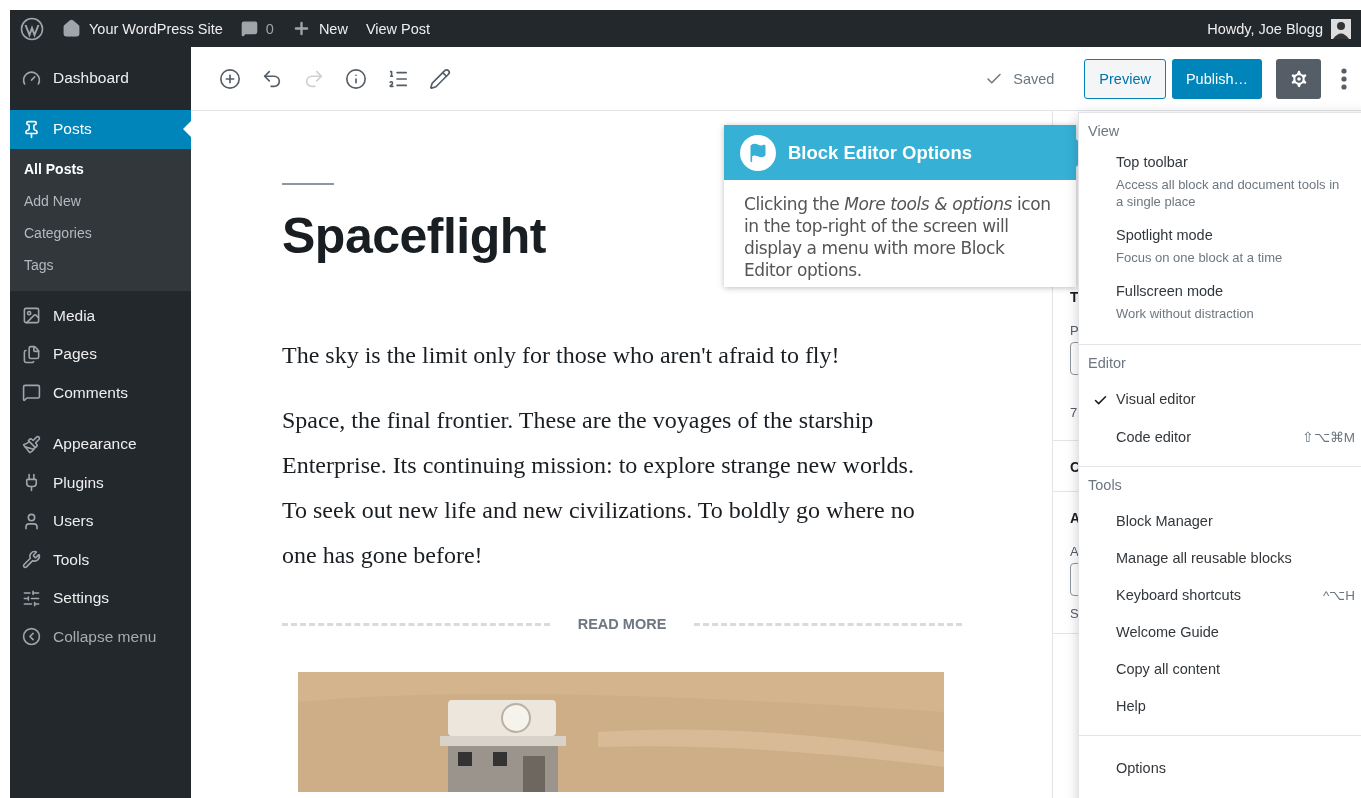 This screenshot has height=798, width=1361. Describe the element at coordinates (100, 598) in the screenshot. I see `sidebar-item: Settings` at that location.